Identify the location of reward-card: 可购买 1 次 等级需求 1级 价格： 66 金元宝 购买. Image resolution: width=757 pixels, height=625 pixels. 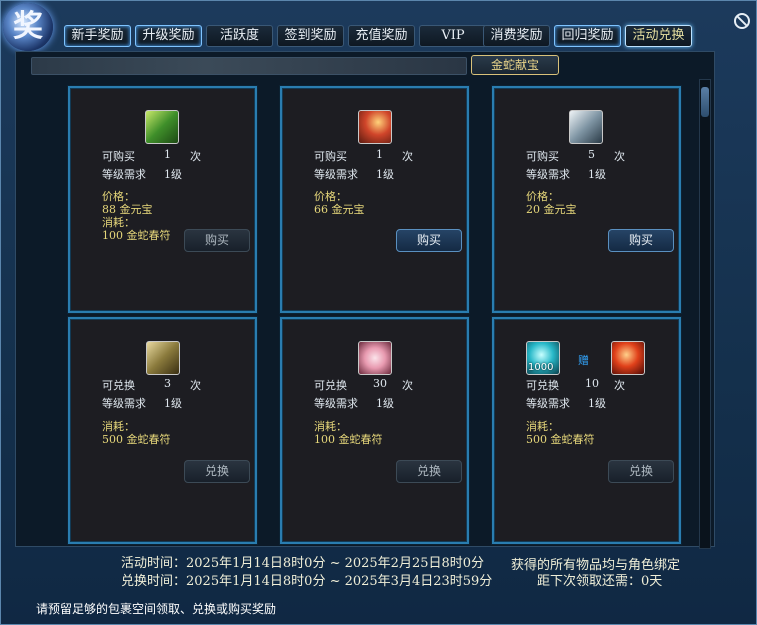
(374, 199).